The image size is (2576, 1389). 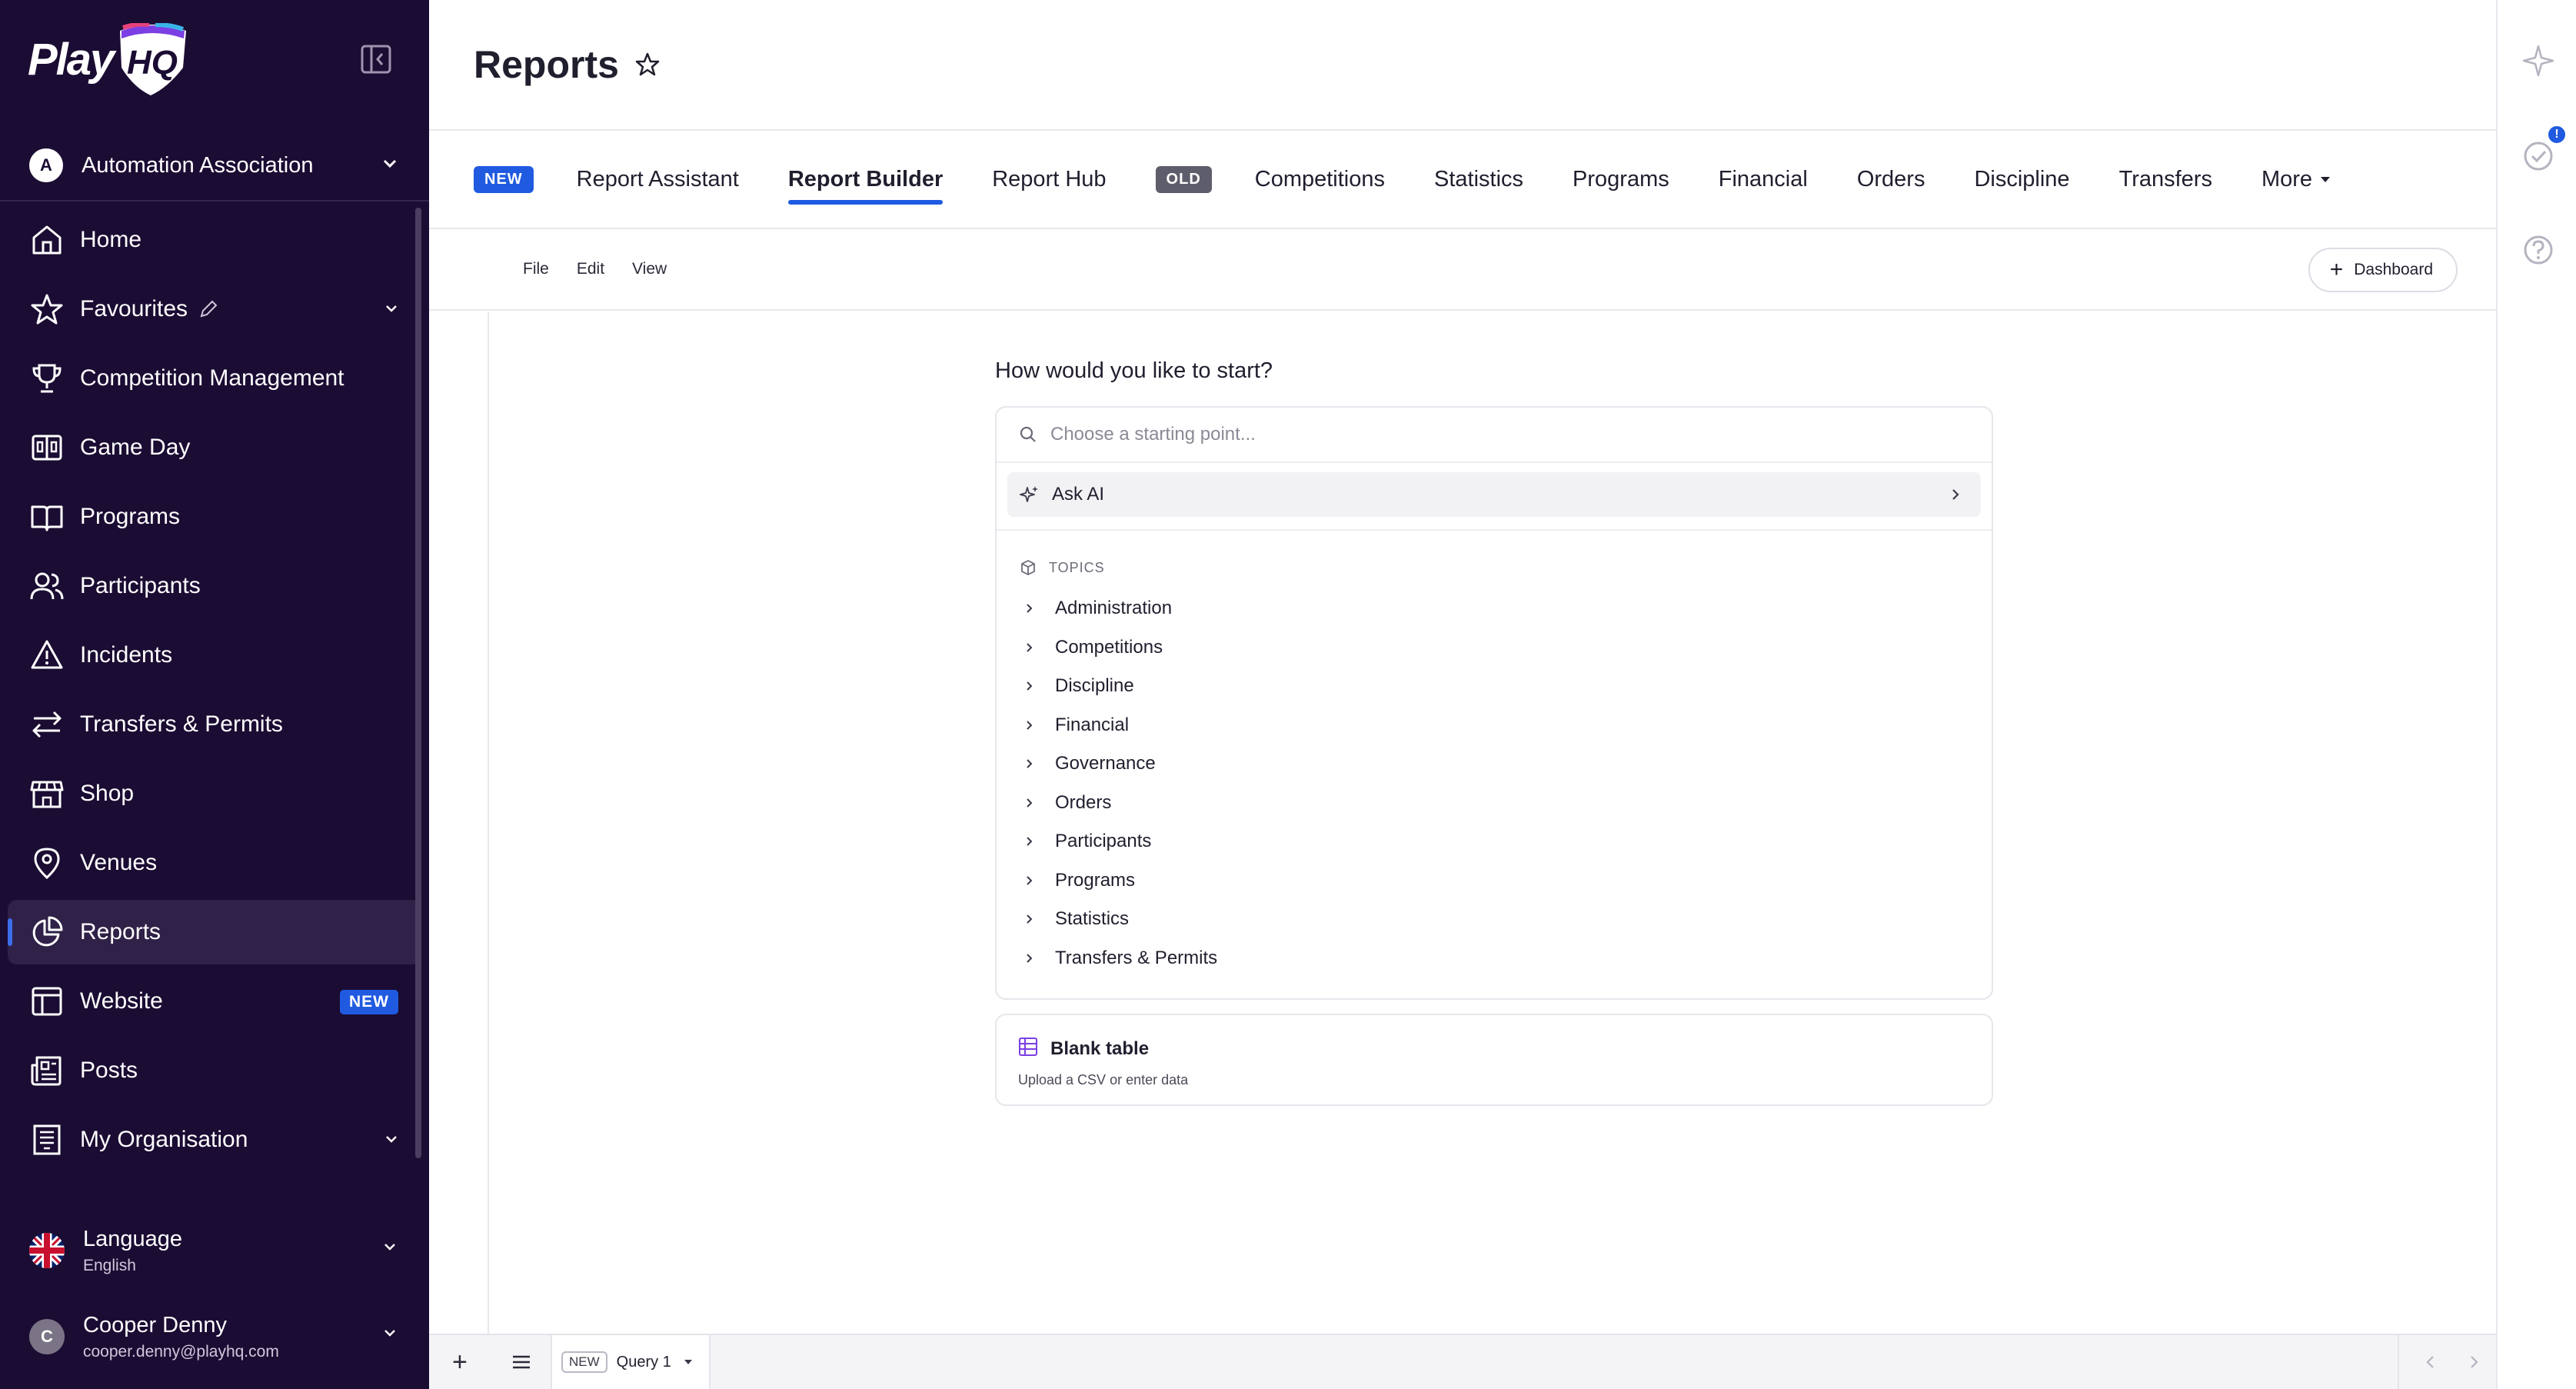 What do you see at coordinates (2022, 179) in the screenshot?
I see `tab-discipline: Discipline` at bounding box center [2022, 179].